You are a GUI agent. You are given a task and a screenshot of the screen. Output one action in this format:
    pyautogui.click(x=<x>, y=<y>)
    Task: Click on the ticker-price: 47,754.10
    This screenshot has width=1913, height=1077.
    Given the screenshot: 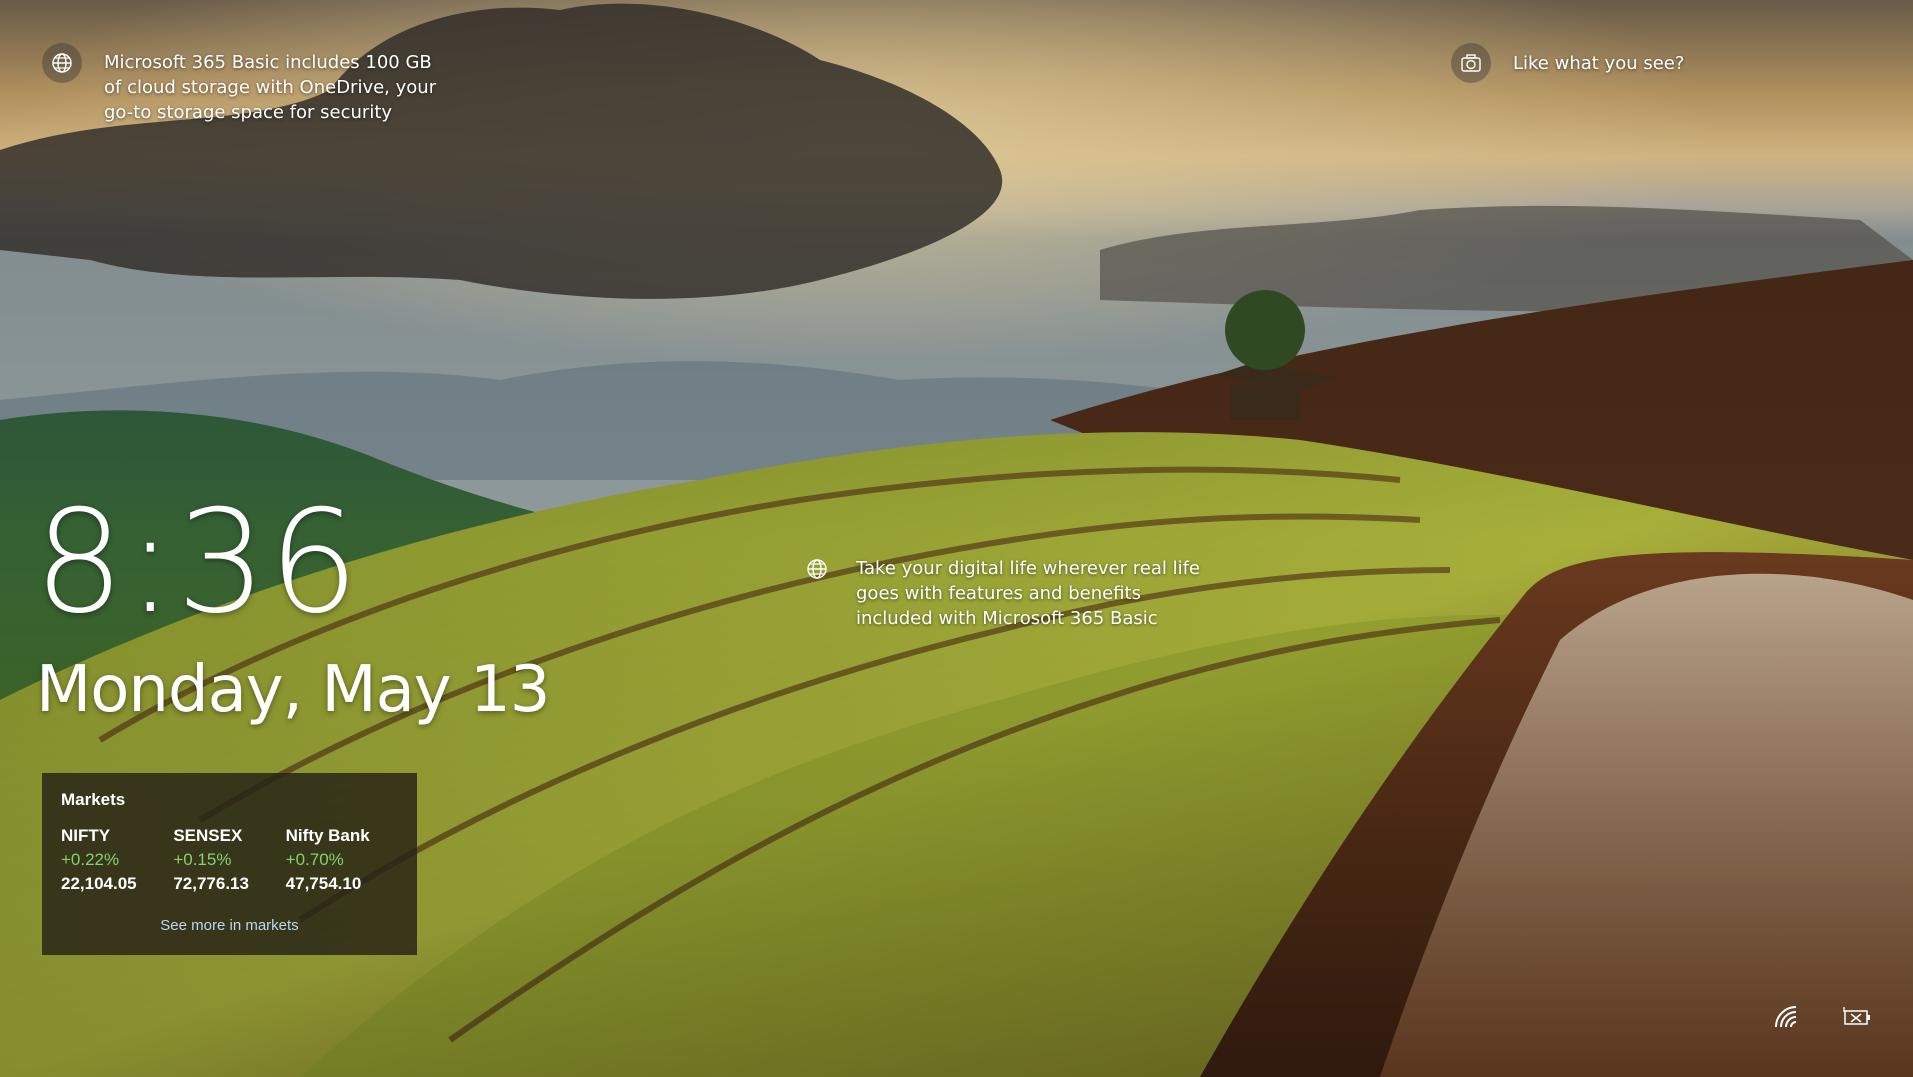 What is the action you would take?
    pyautogui.click(x=323, y=883)
    